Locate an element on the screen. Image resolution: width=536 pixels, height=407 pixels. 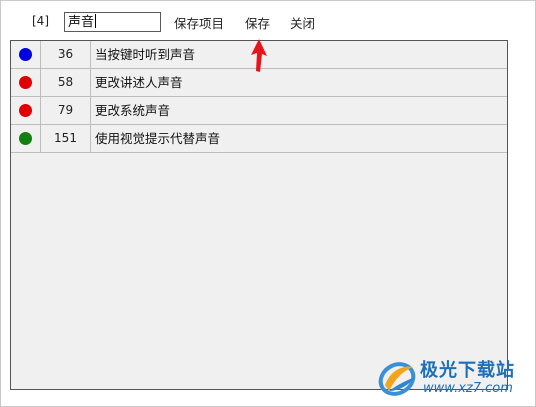
save-button: 保存 is located at coordinates (257, 22).